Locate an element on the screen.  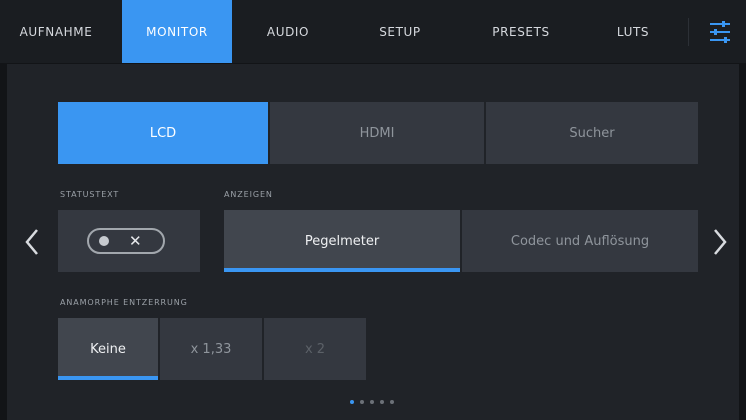
display-codec-label: Codec und Auflösung is located at coordinates (580, 241).